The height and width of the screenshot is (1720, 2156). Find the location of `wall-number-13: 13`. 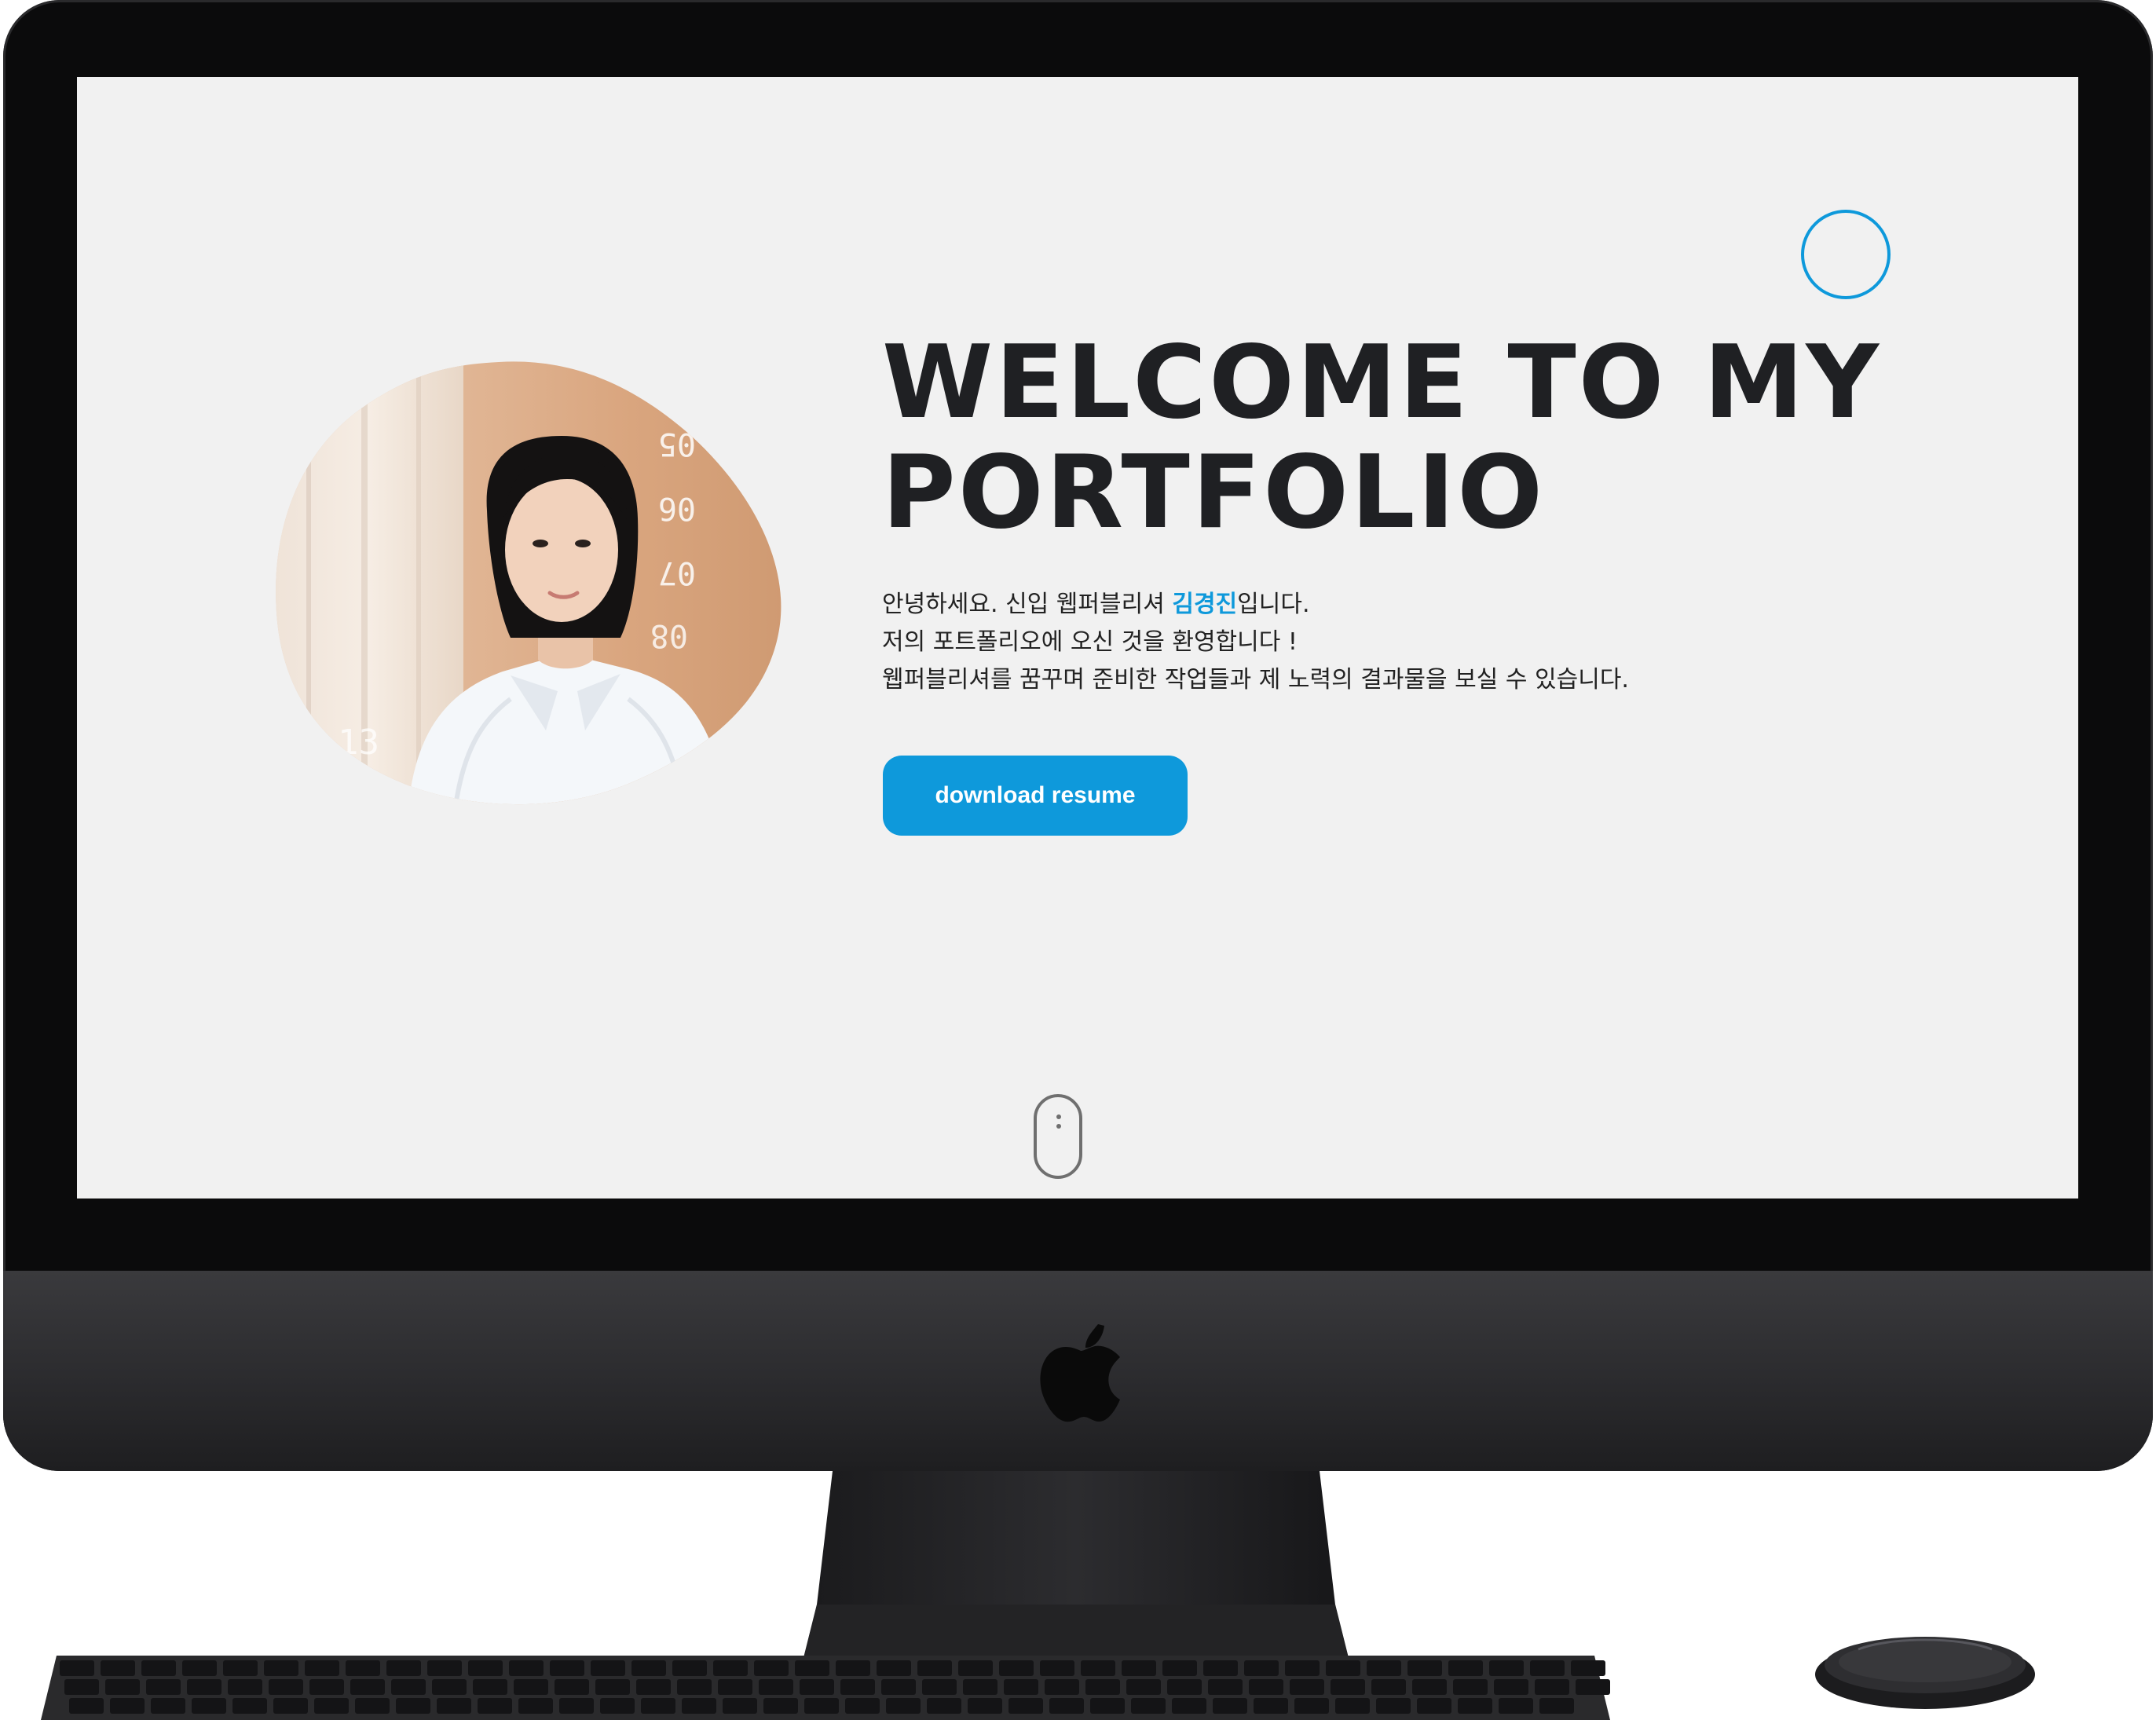

wall-number-13: 13 is located at coordinates (358, 743).